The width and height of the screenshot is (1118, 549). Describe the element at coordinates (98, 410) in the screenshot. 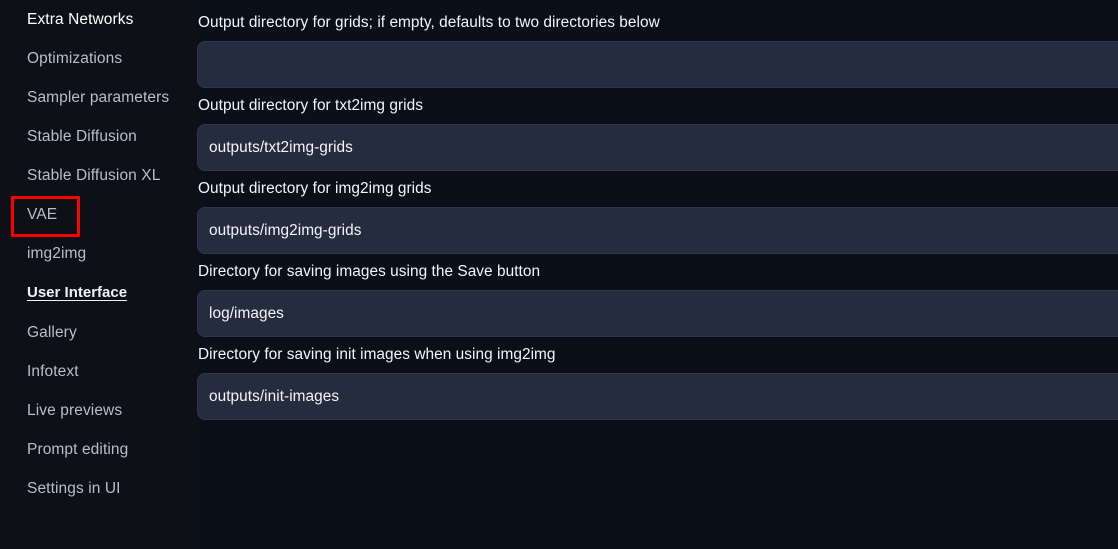

I see `sidebar-item-live-previews: Live previews` at that location.